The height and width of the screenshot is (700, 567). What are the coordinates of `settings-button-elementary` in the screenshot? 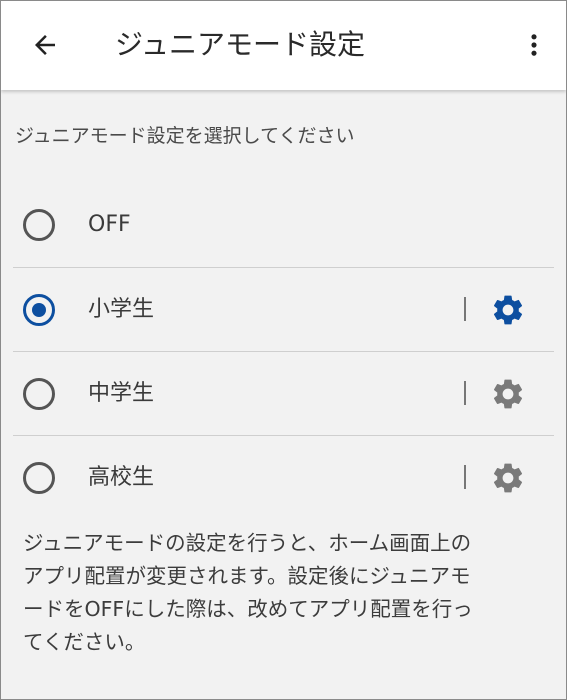 It's located at (508, 310).